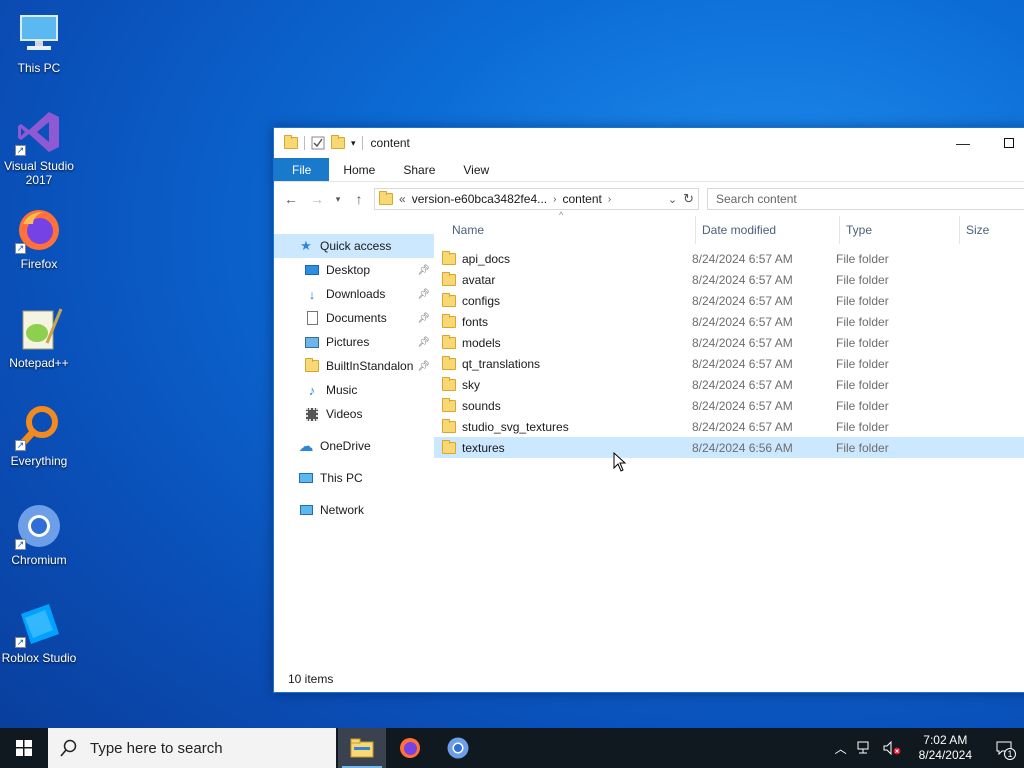 The image size is (1024, 768). What do you see at coordinates (729, 321) in the screenshot?
I see `table-row: fonts 8/24/2024 6:57 AM File folder` at bounding box center [729, 321].